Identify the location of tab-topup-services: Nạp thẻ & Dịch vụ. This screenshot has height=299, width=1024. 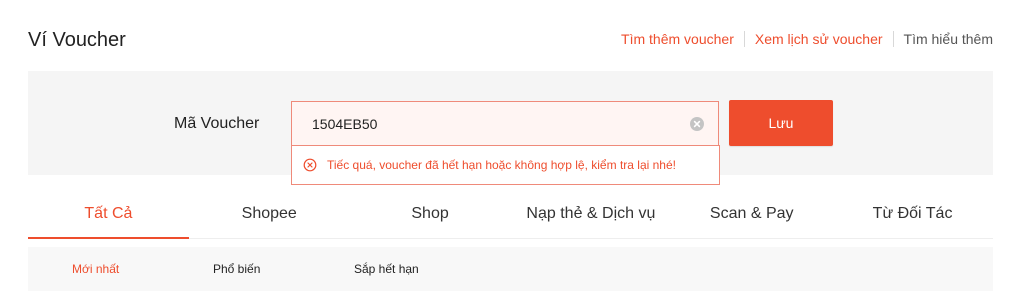
(590, 214).